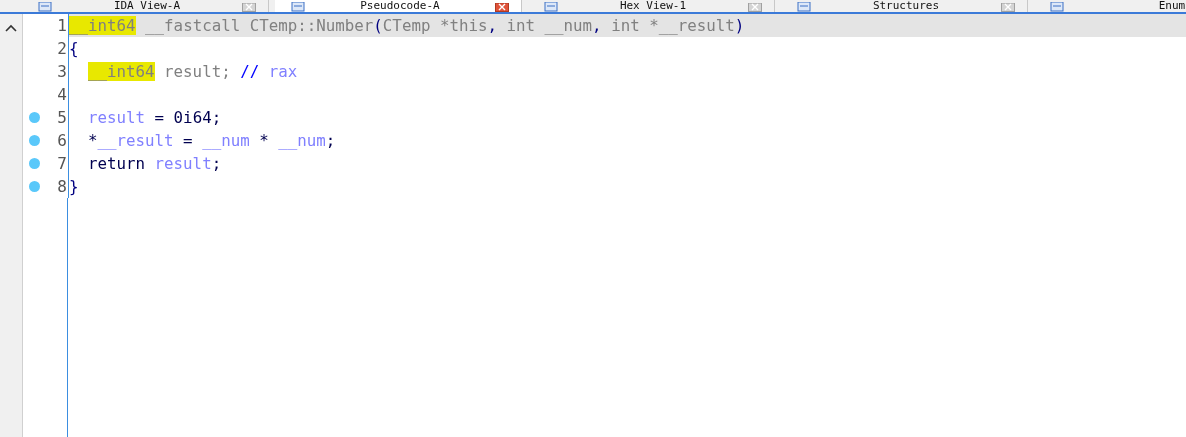  Describe the element at coordinates (672, 25) in the screenshot. I see `declaration-text: int *__result` at that location.